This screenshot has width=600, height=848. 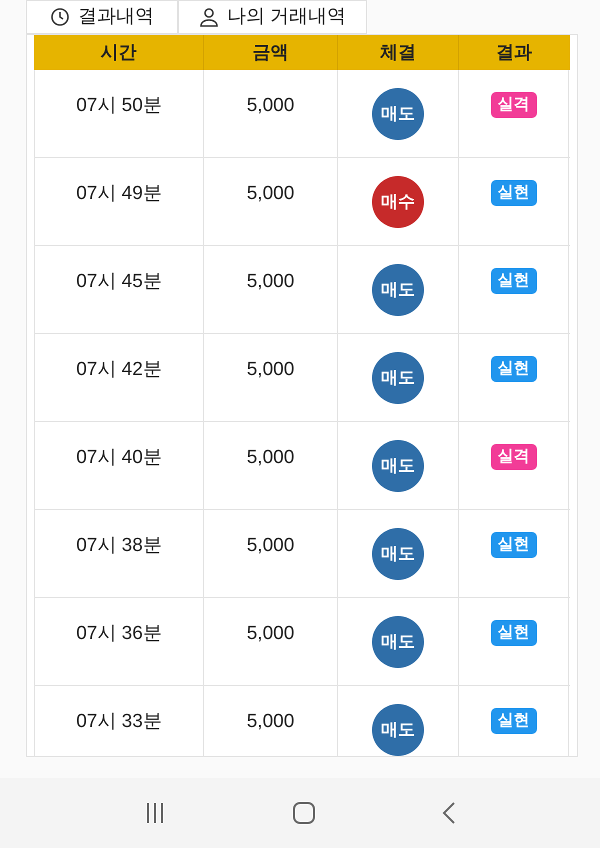 I want to click on table-cell: 07시 38분, so click(x=119, y=553).